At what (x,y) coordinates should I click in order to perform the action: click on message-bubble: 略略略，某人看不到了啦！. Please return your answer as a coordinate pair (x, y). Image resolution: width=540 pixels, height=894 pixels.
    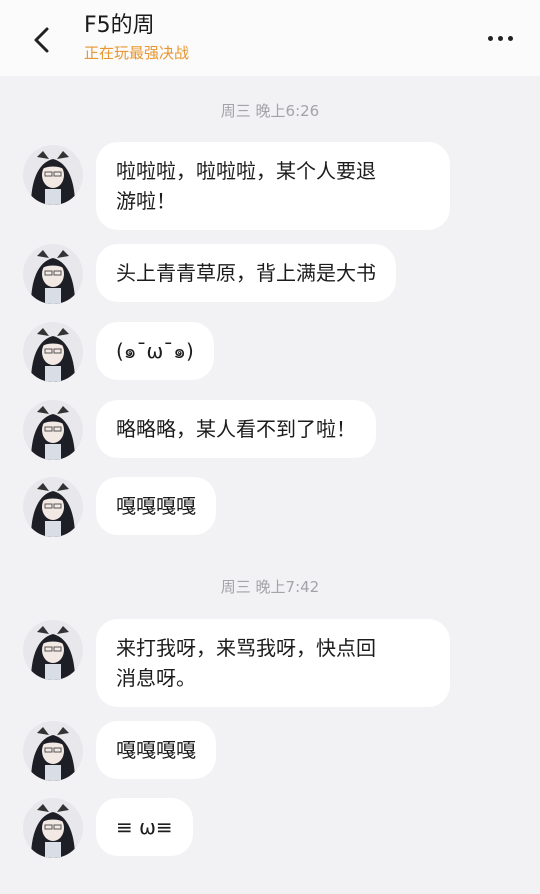
    Looking at the image, I should click on (236, 429).